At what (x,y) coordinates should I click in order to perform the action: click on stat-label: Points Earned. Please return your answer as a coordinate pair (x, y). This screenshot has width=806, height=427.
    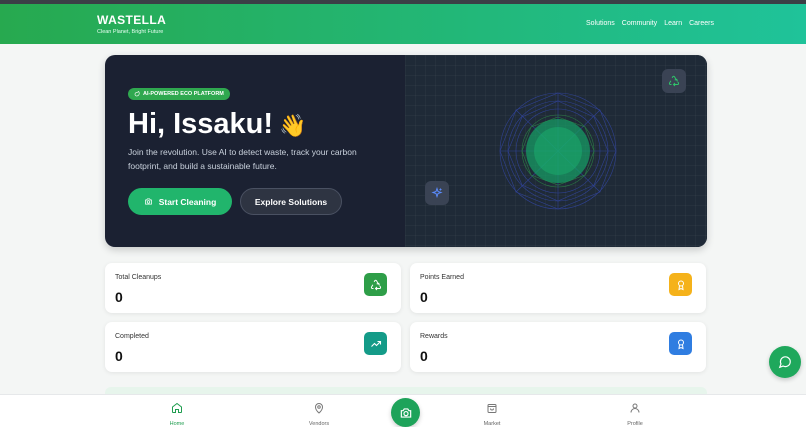
    Looking at the image, I should click on (442, 277).